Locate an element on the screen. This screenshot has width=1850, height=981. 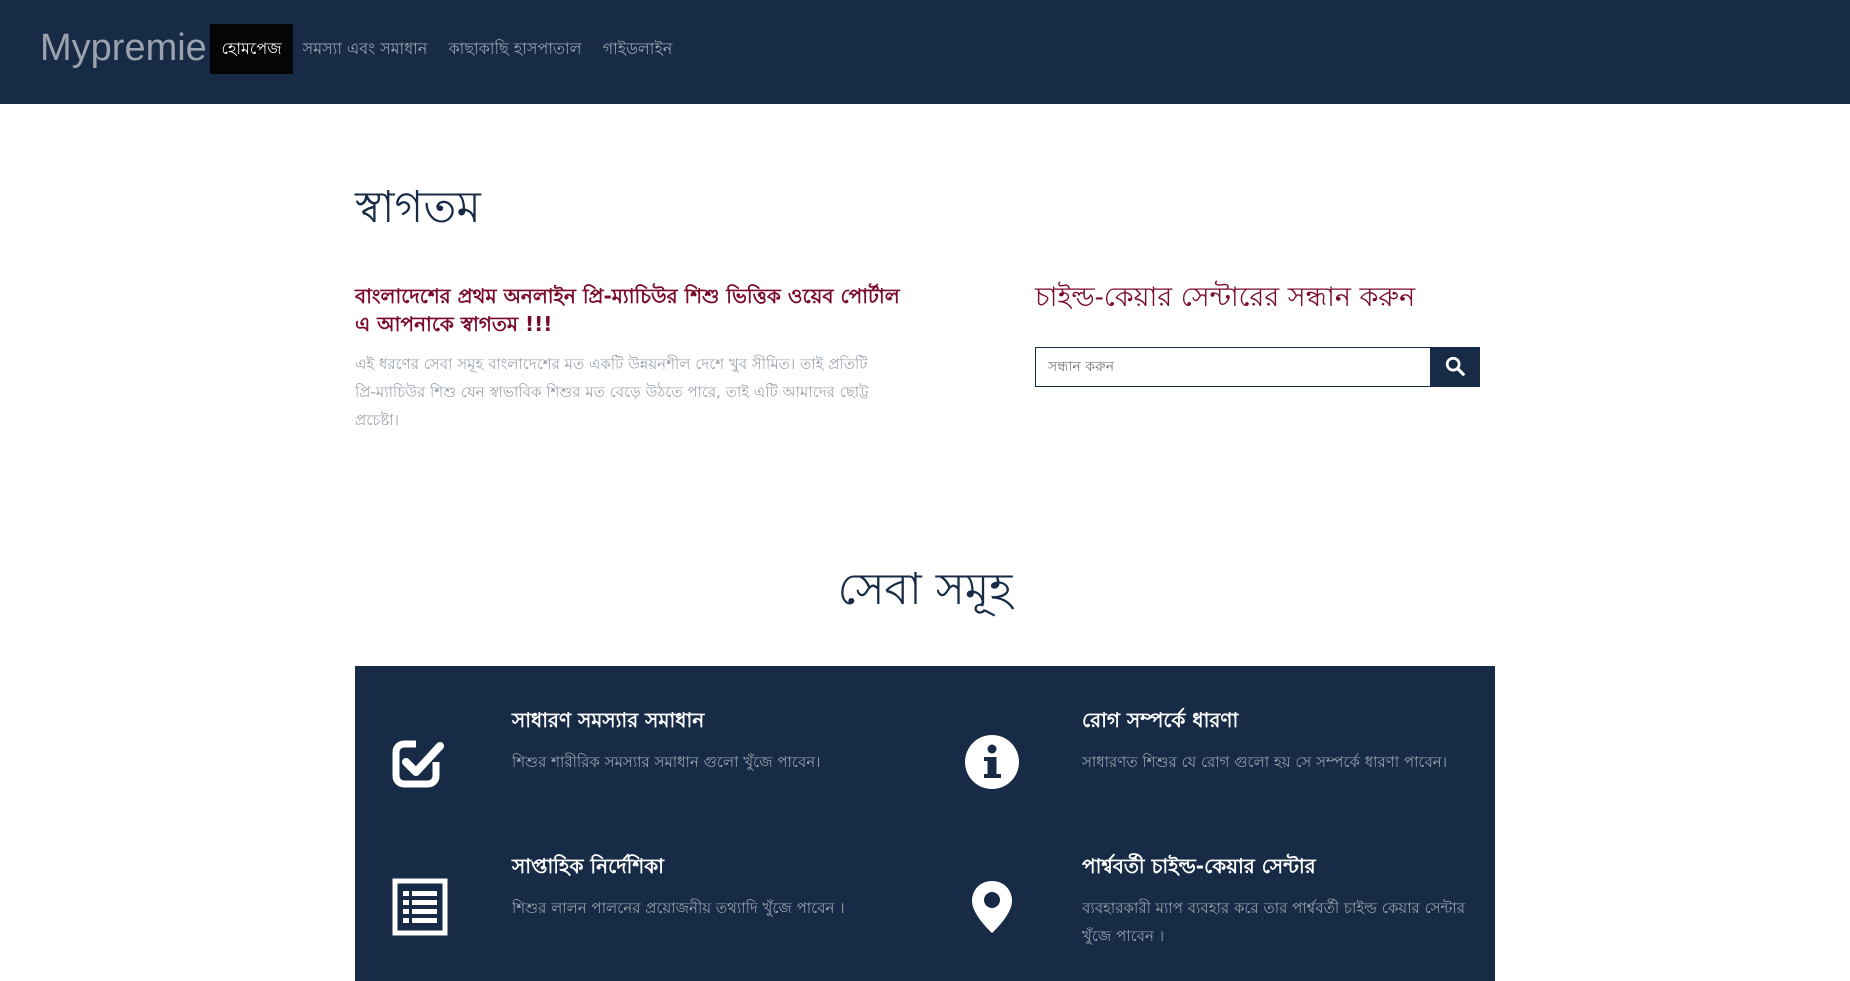
service-title: পার্শ্ববর্তী চাইল্ড-কেয়ার সেন্টার is located at coordinates (1199, 866).